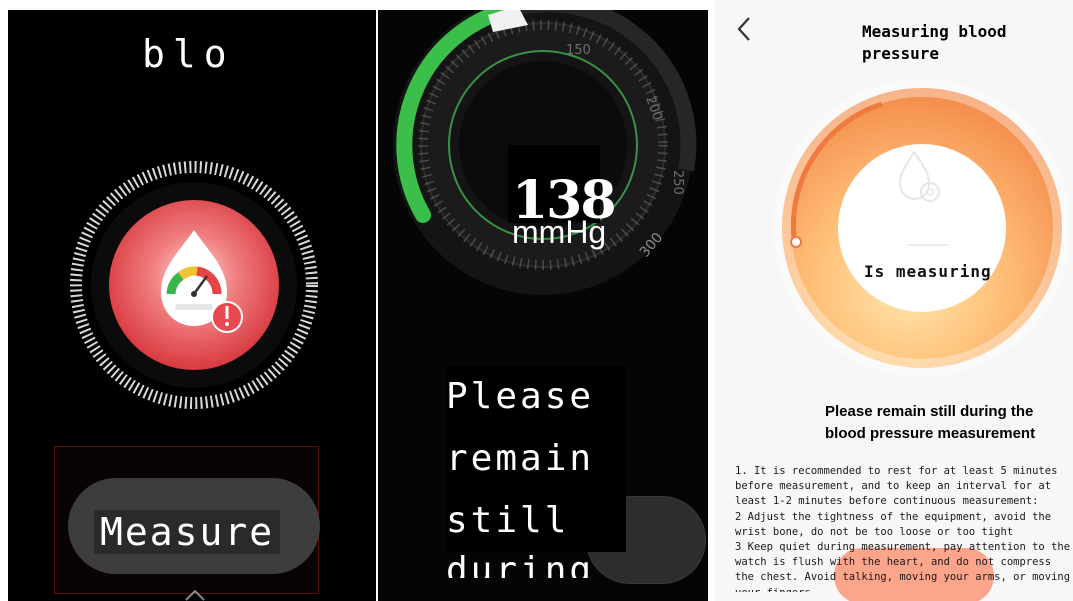 The width and height of the screenshot is (1073, 601). What do you see at coordinates (934, 42) in the screenshot?
I see `page-title: Measuring blood pressure` at bounding box center [934, 42].